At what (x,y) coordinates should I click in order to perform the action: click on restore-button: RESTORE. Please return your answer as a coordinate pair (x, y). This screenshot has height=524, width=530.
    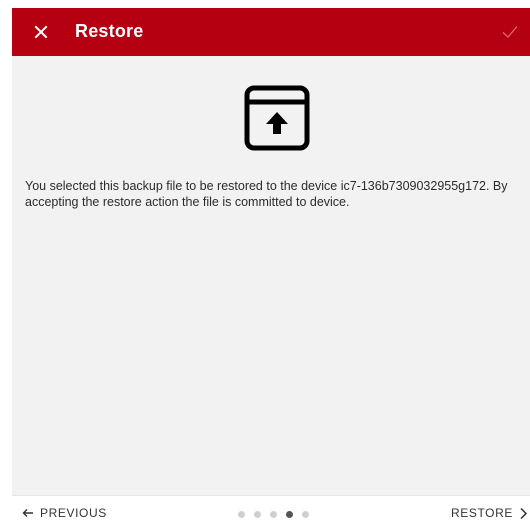
    Looking at the image, I should click on (489, 513).